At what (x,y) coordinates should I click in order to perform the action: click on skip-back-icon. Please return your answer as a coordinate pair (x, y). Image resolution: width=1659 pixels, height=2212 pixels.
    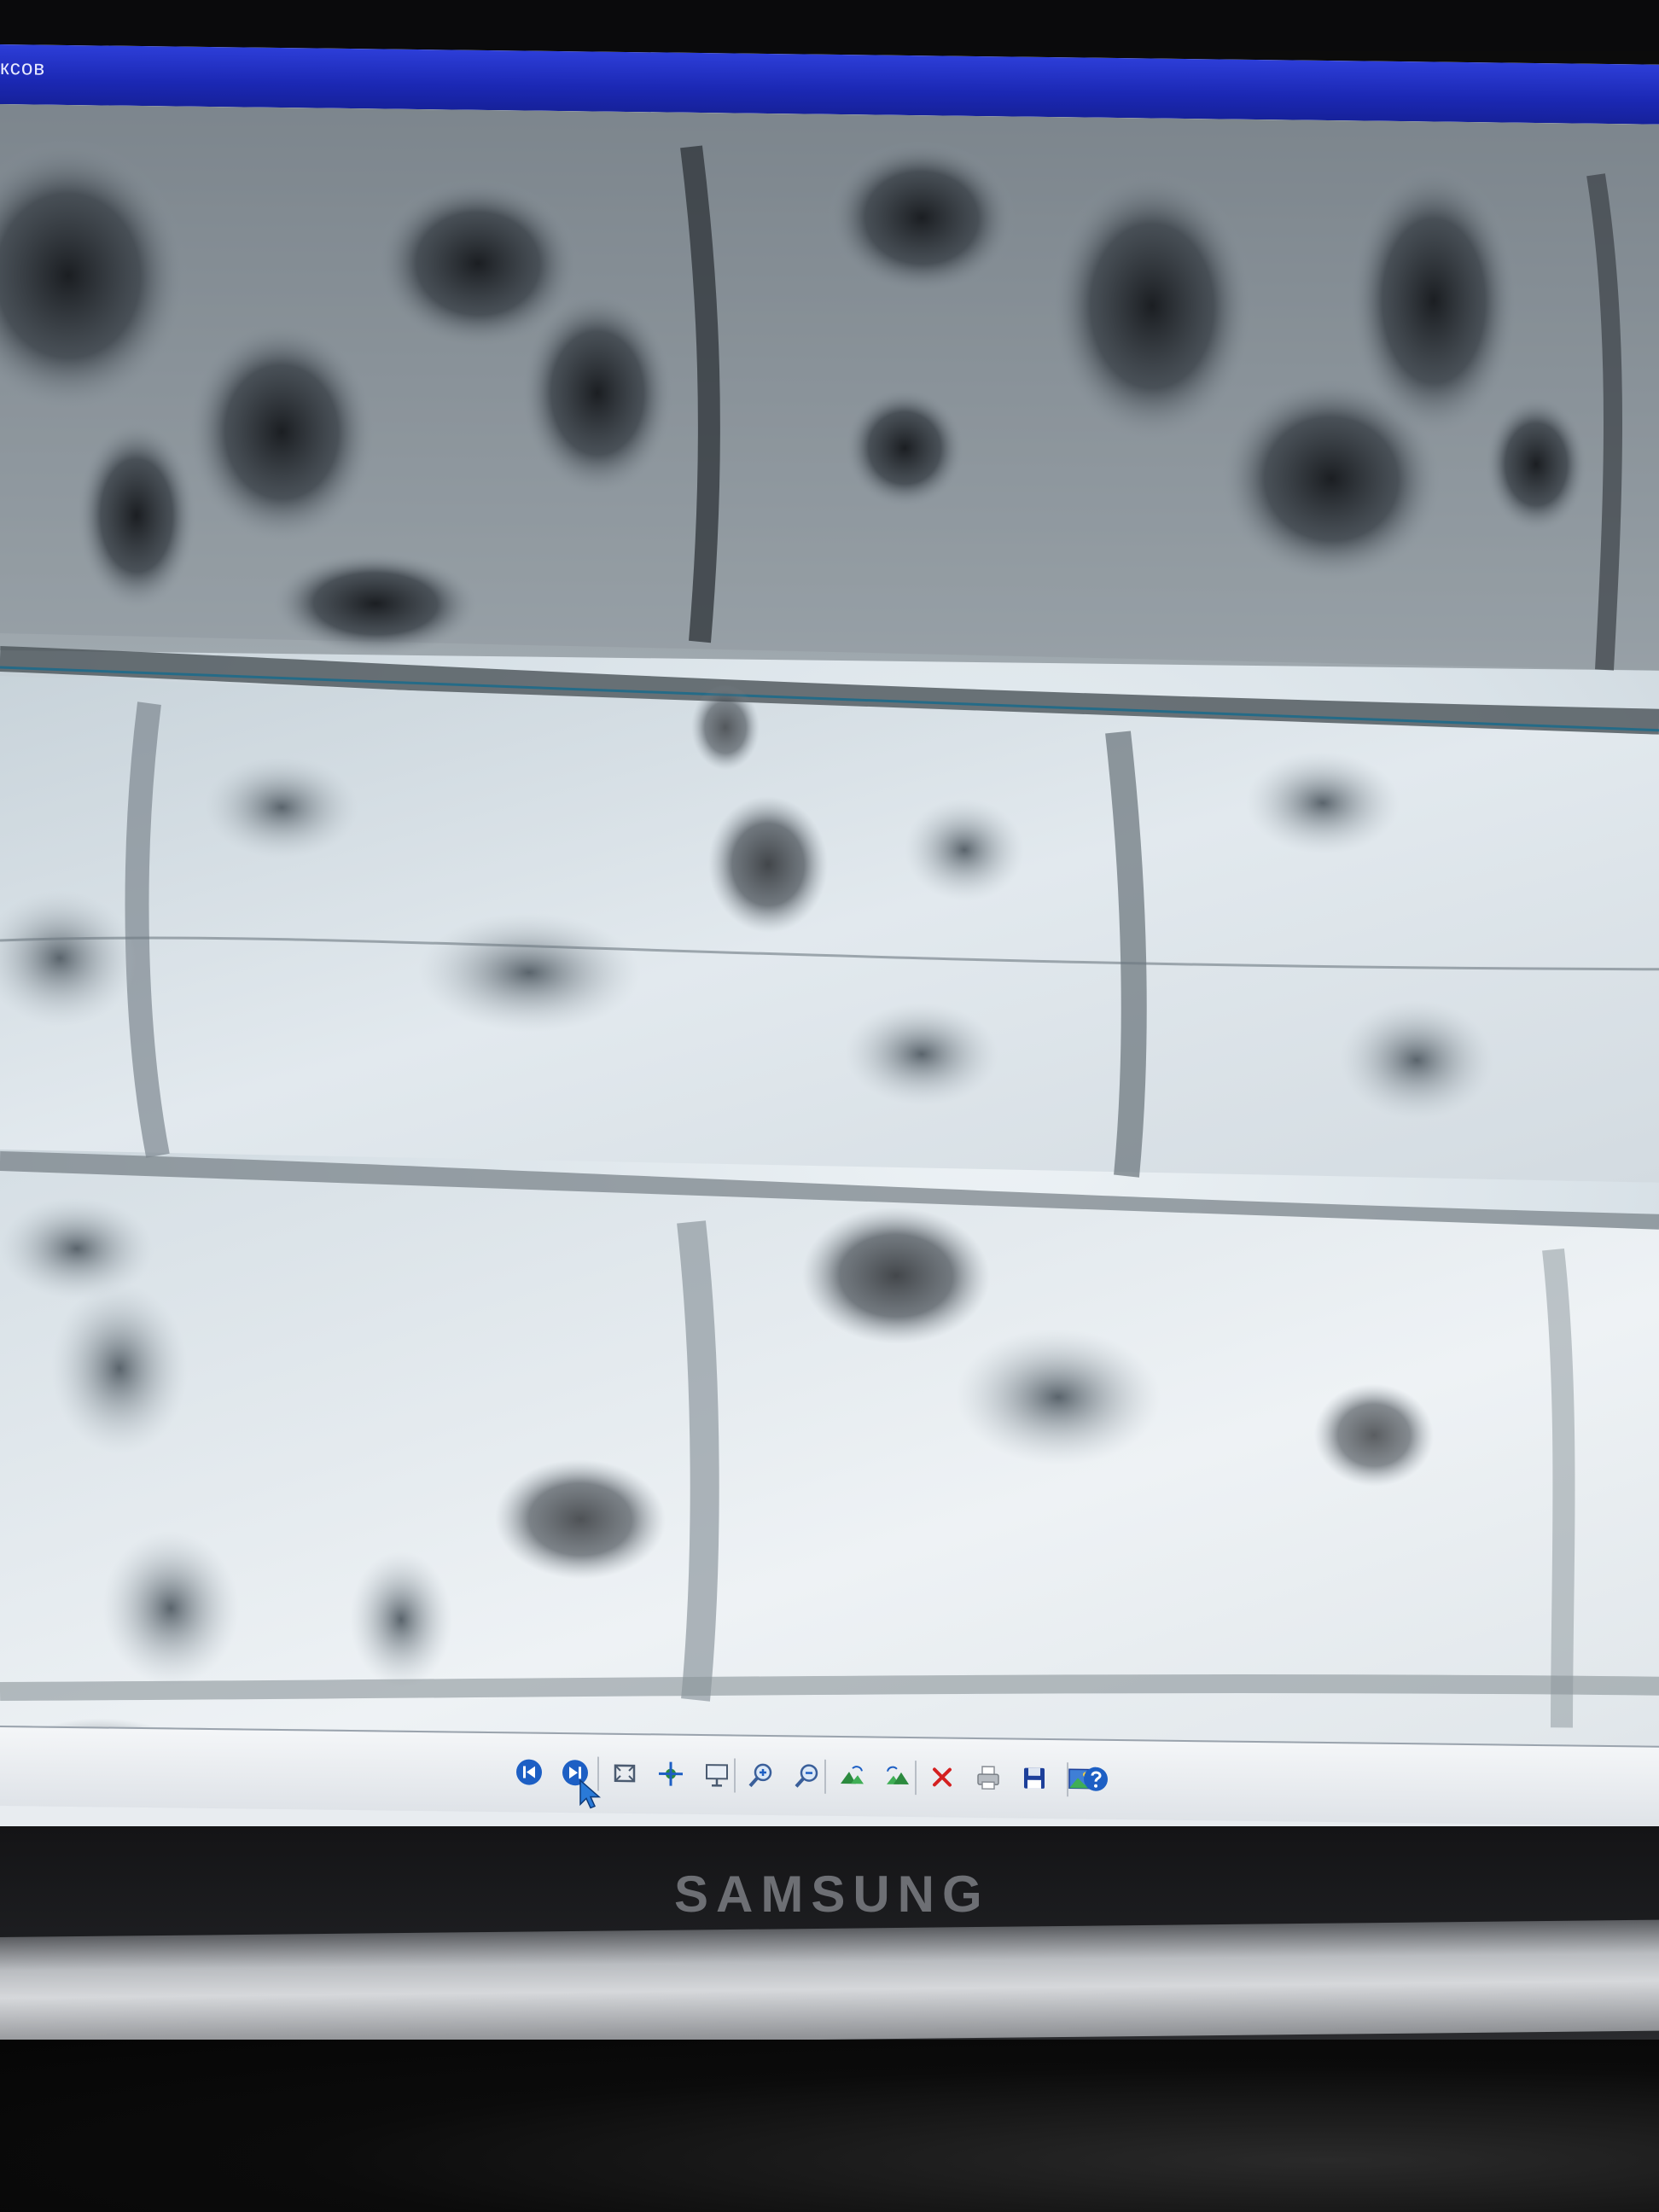
    Looking at the image, I should click on (529, 1772).